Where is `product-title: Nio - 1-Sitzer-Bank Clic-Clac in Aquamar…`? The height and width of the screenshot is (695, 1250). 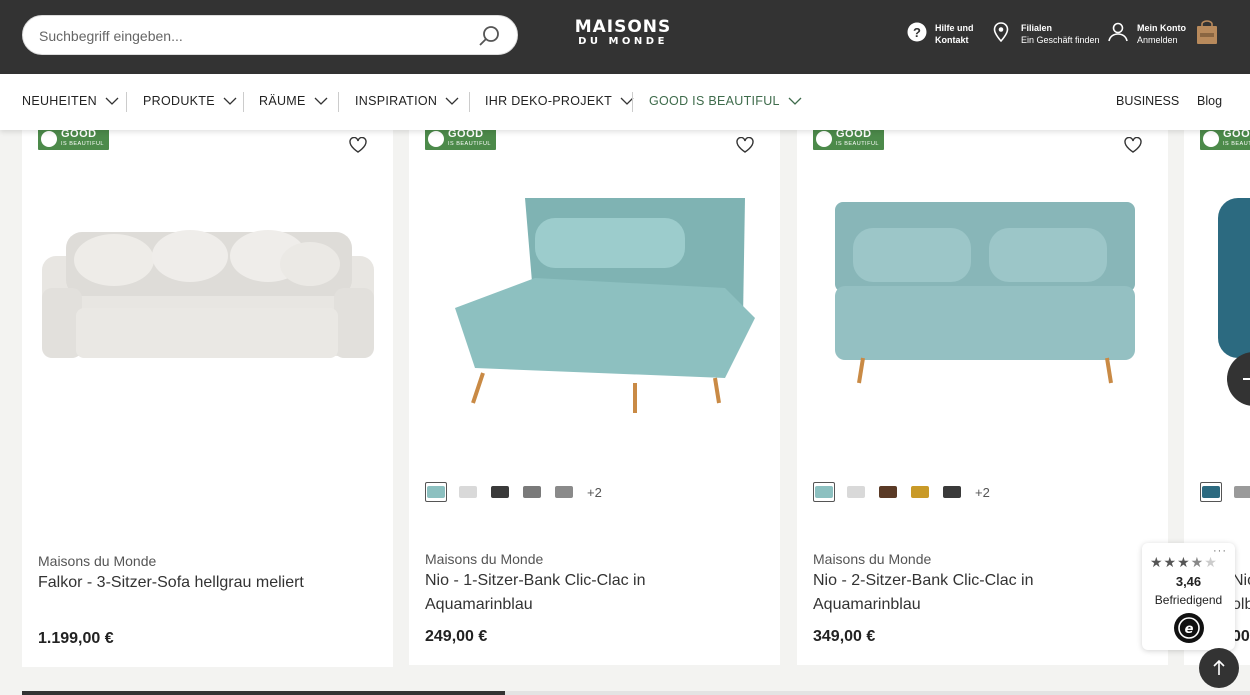
product-title: Nio - 1-Sitzer-Bank Clic-Clac in Aquamar… is located at coordinates (575, 593).